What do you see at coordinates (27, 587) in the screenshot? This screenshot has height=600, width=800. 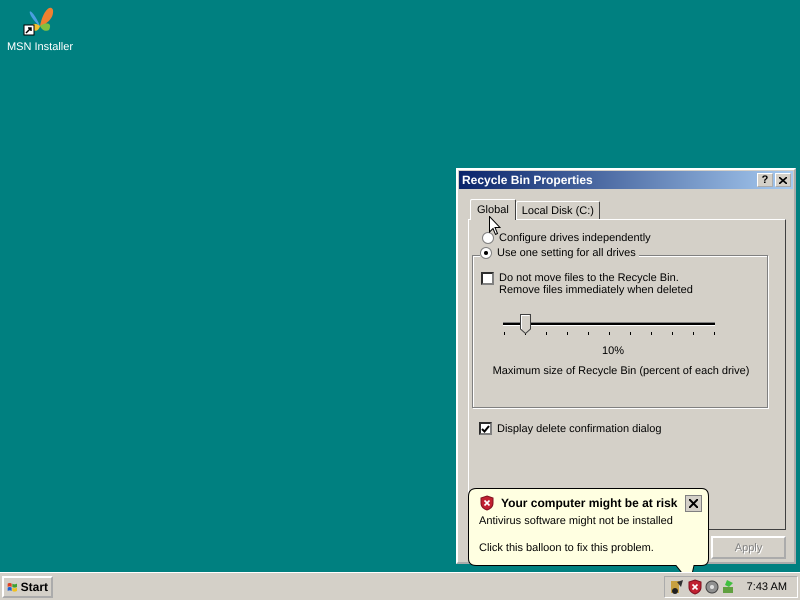 I see `start-button: Start` at bounding box center [27, 587].